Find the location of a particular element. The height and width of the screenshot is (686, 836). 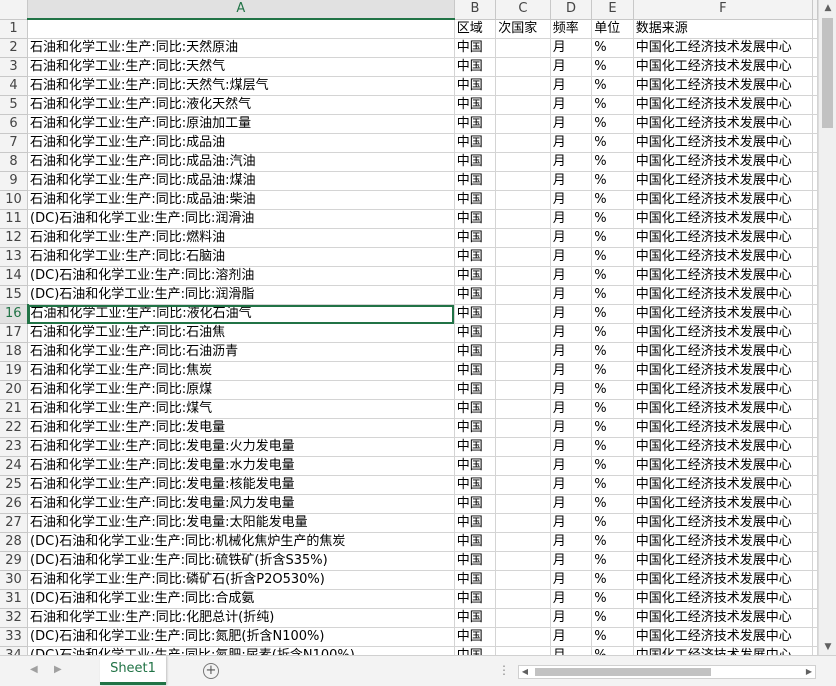

cell-d5: 月 is located at coordinates (571, 105).